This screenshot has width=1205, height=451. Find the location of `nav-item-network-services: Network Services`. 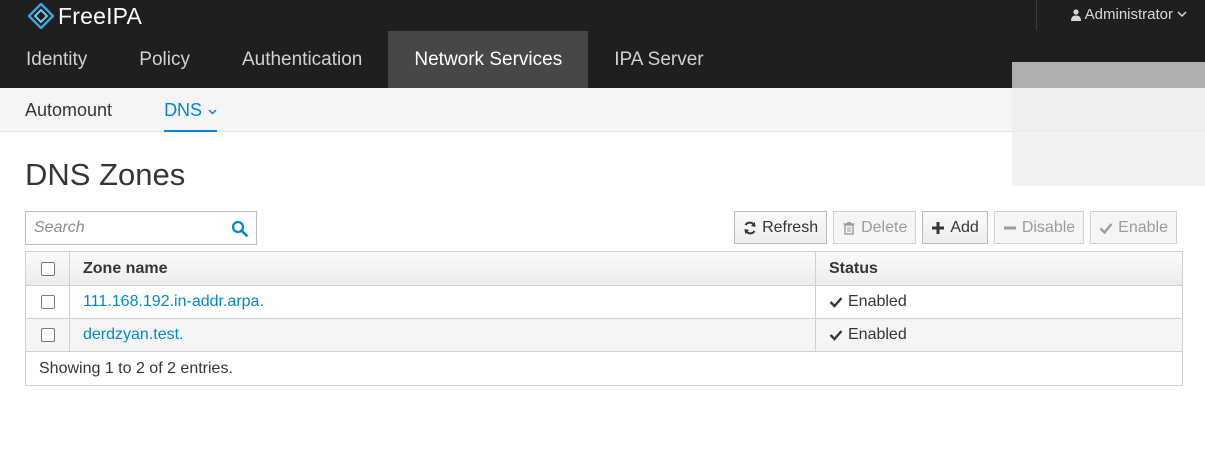

nav-item-network-services: Network Services is located at coordinates (488, 59).